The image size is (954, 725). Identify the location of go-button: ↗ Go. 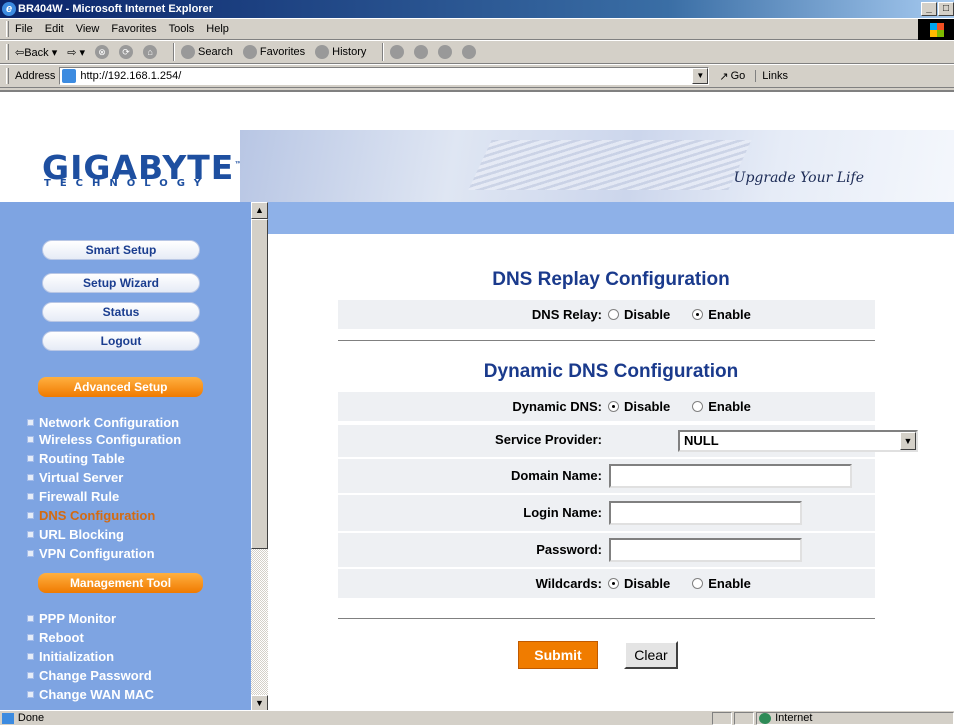
(732, 76).